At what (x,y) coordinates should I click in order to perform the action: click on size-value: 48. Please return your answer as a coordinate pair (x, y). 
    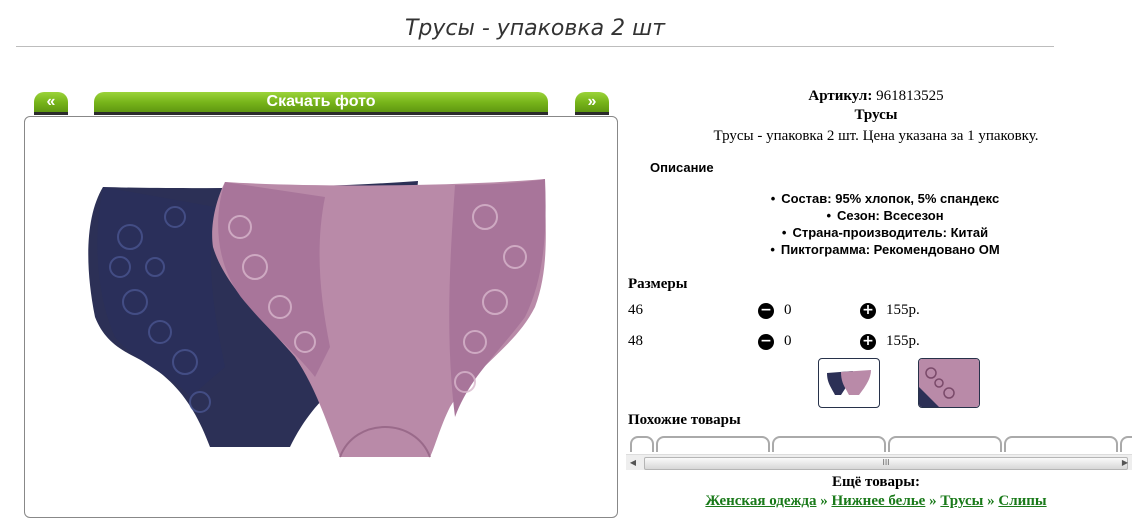
    Looking at the image, I should click on (635, 341).